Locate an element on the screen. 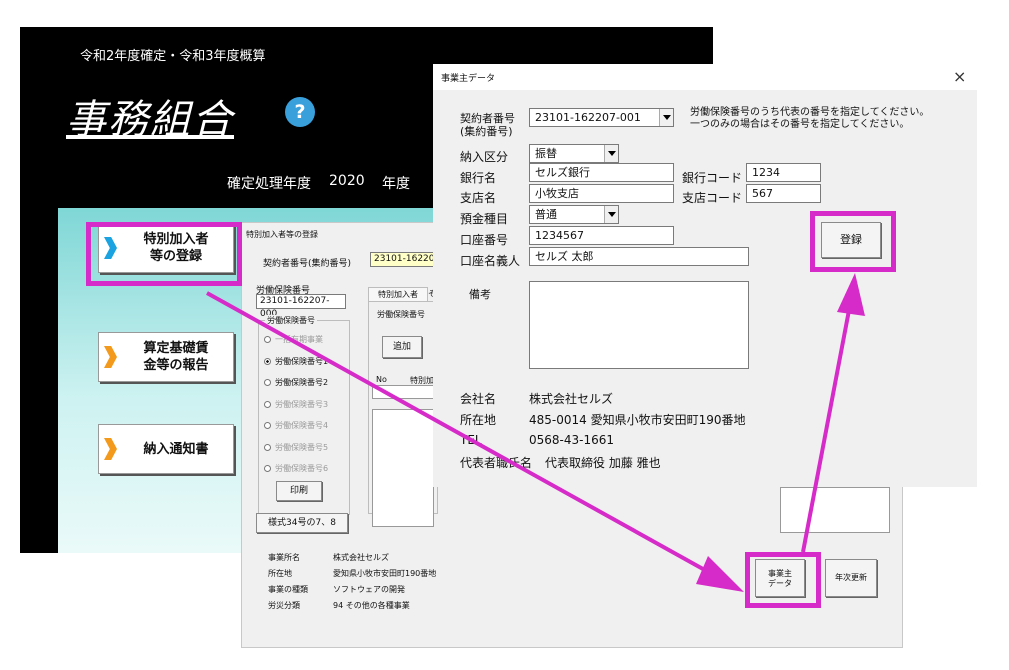 Image resolution: width=1009 pixels, height=670 pixels. arrow-to-register-button is located at coordinates (826, 428).